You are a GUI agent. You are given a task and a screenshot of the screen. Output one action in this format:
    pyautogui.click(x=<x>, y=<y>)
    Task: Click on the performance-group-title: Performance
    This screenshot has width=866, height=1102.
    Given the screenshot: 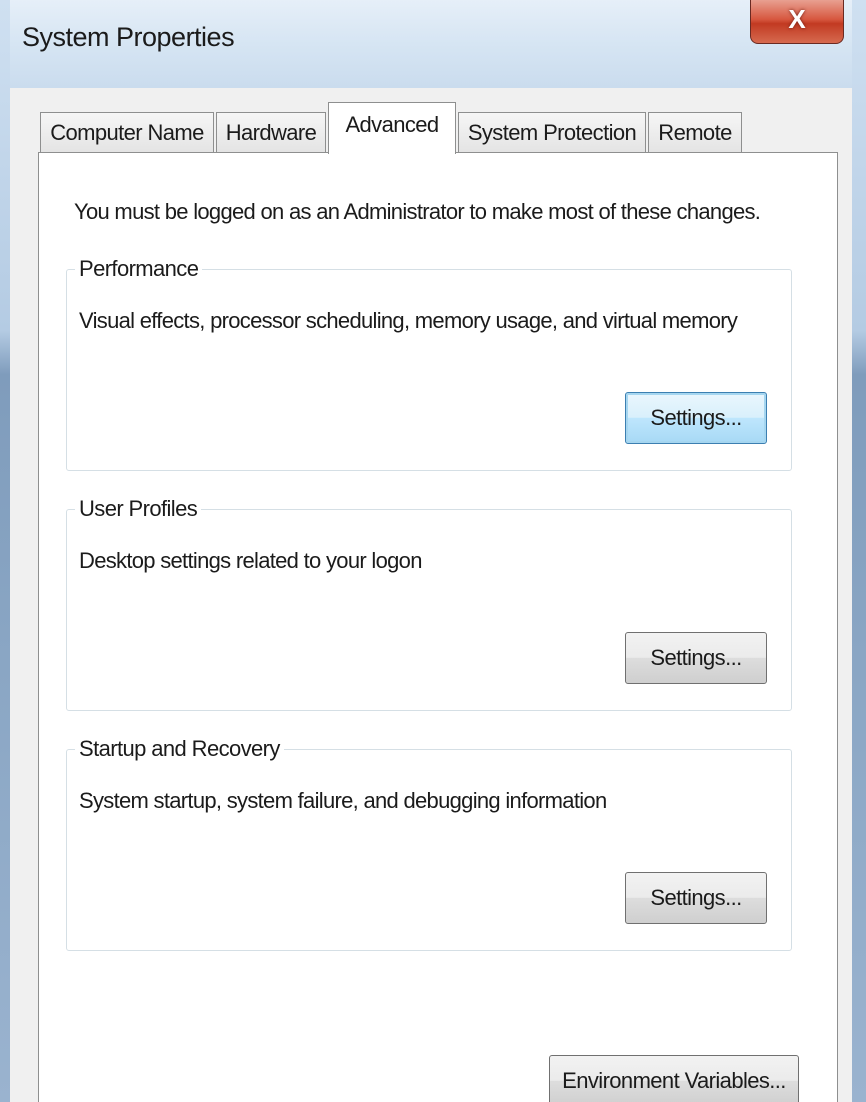 What is the action you would take?
    pyautogui.click(x=139, y=269)
    